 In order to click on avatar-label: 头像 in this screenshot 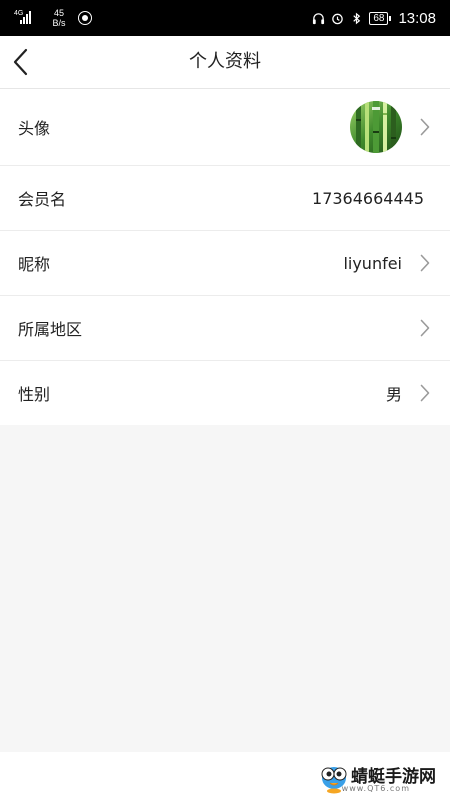, I will do `click(34, 128)`.